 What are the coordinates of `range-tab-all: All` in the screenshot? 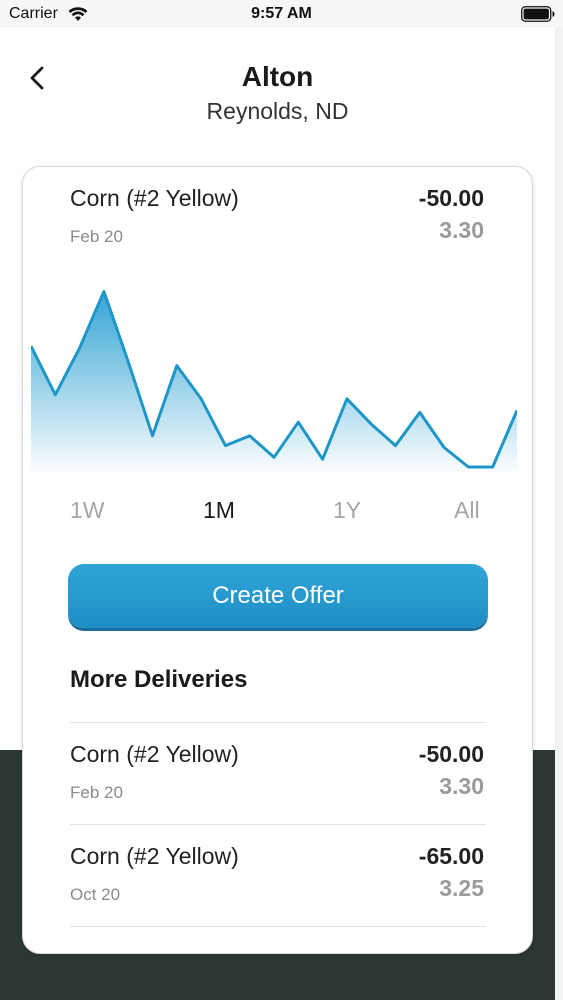 It's located at (467, 510).